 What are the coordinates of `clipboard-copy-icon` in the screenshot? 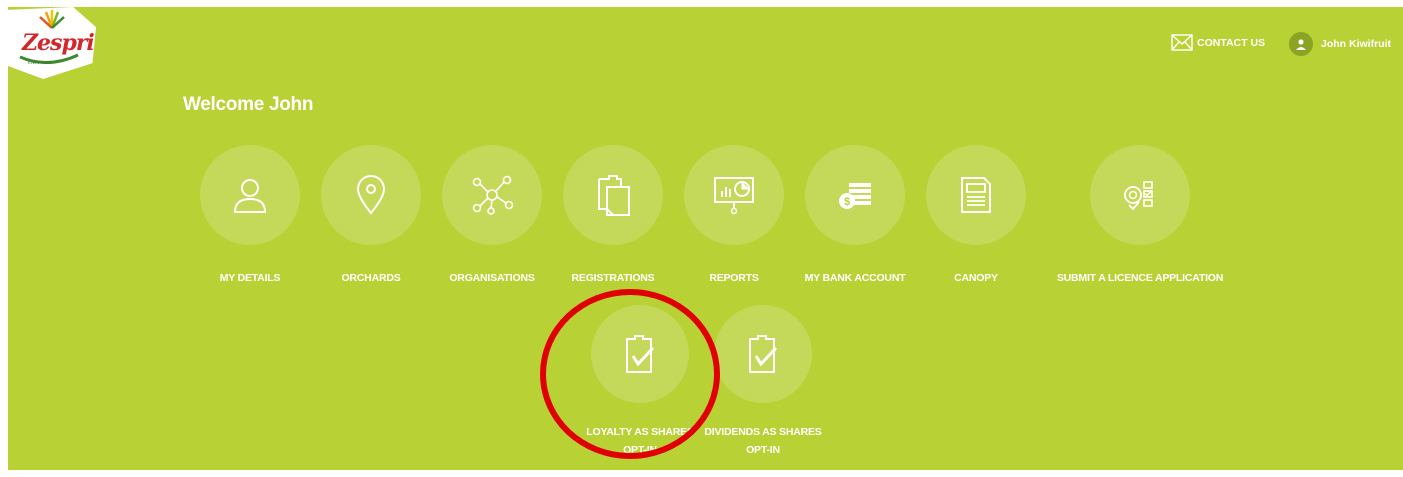 It's located at (614, 195).